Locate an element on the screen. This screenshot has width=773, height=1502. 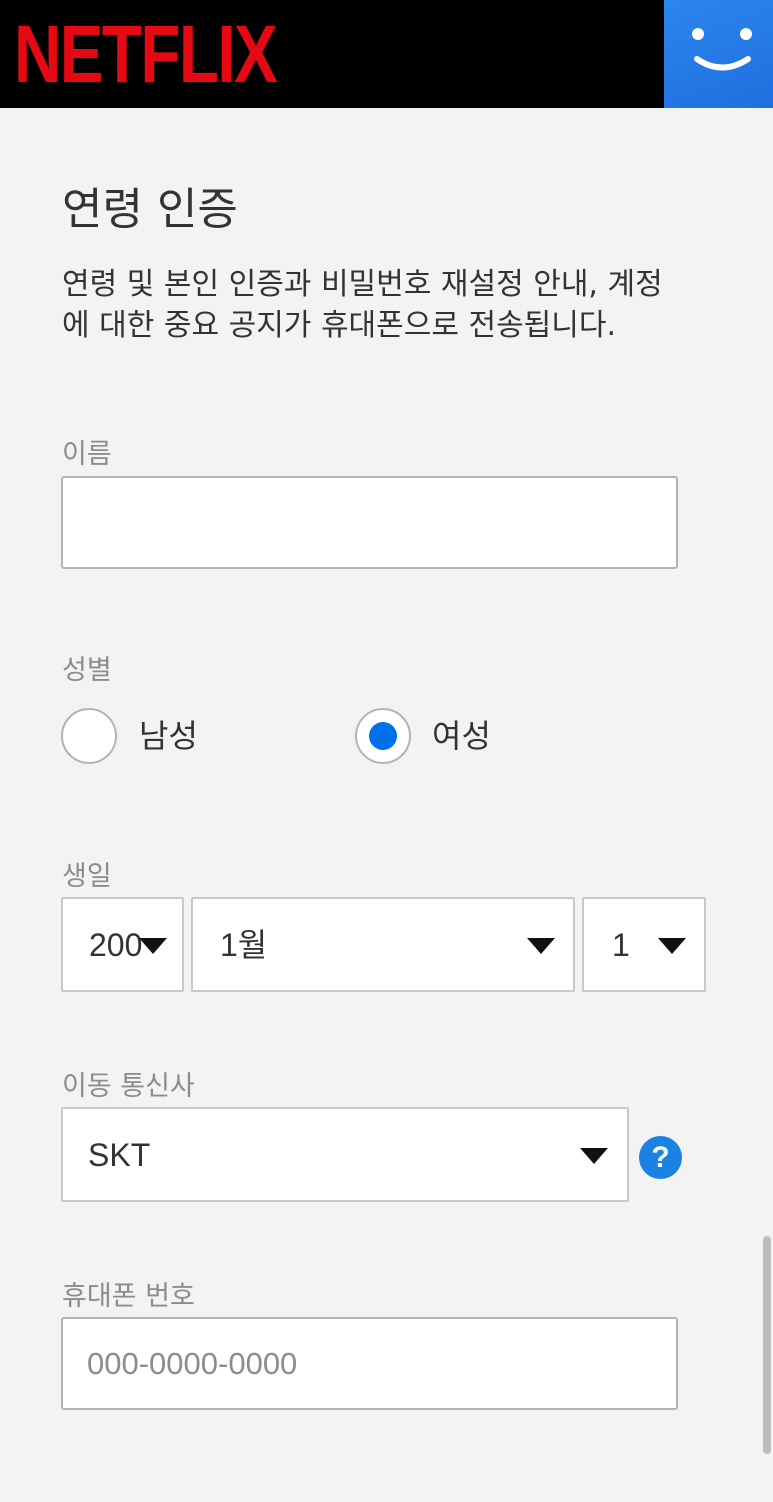
birth-year-select: 200 is located at coordinates (122, 944).